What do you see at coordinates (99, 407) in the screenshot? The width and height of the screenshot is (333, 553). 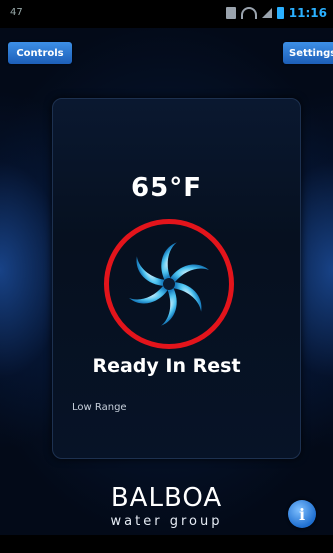 I see `temperature-range: Low Range` at bounding box center [99, 407].